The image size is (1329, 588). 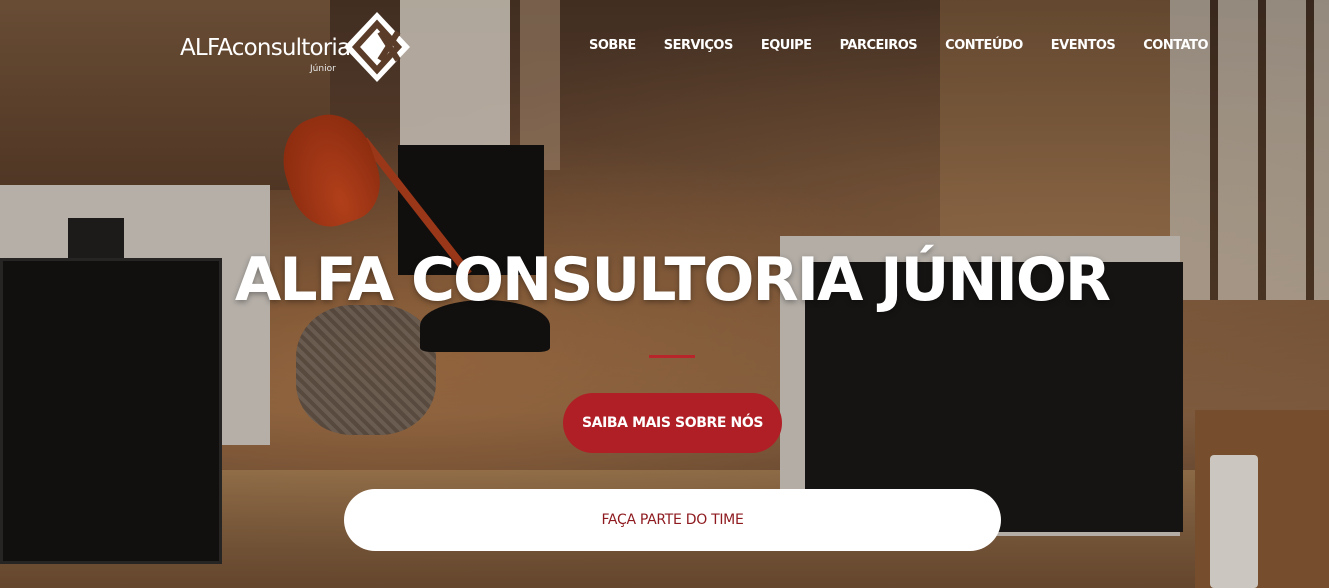 What do you see at coordinates (879, 46) in the screenshot?
I see `nav-item-parceiros: PARCEIROS` at bounding box center [879, 46].